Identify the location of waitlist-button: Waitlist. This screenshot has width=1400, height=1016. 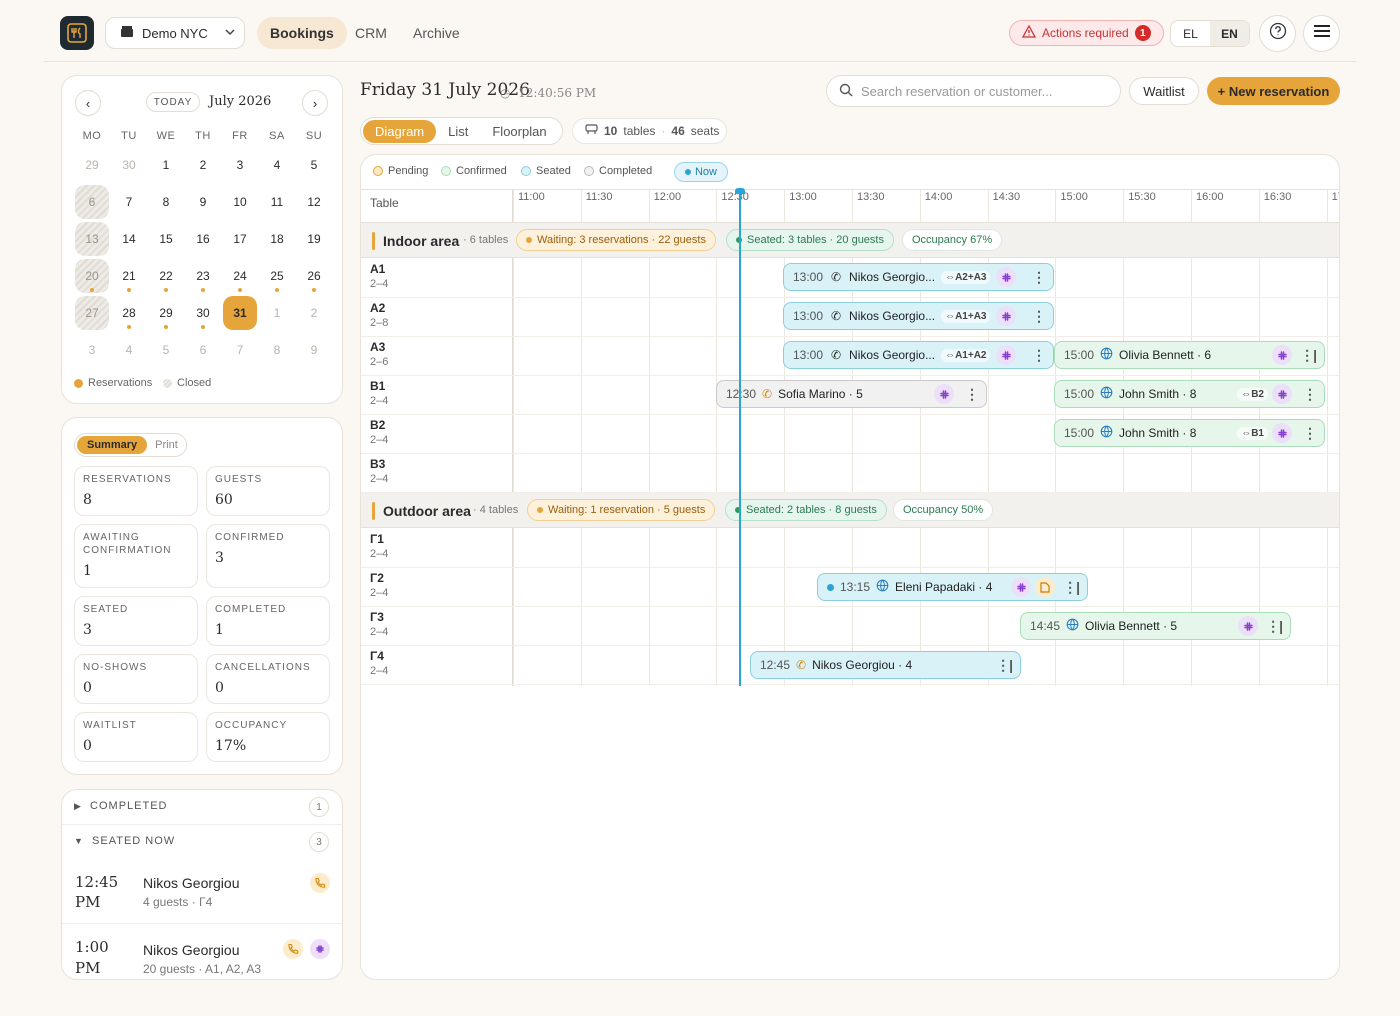
(1164, 91).